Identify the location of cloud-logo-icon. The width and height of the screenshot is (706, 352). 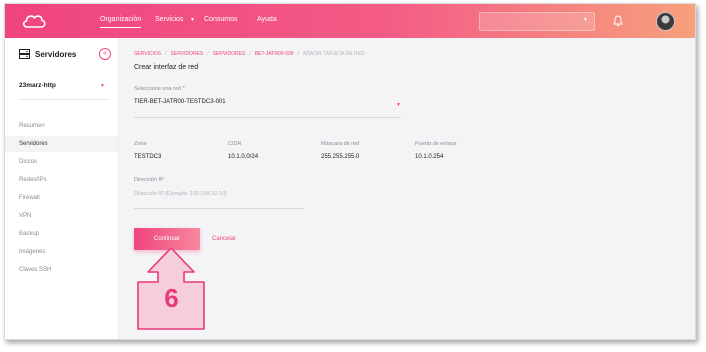
(34, 21).